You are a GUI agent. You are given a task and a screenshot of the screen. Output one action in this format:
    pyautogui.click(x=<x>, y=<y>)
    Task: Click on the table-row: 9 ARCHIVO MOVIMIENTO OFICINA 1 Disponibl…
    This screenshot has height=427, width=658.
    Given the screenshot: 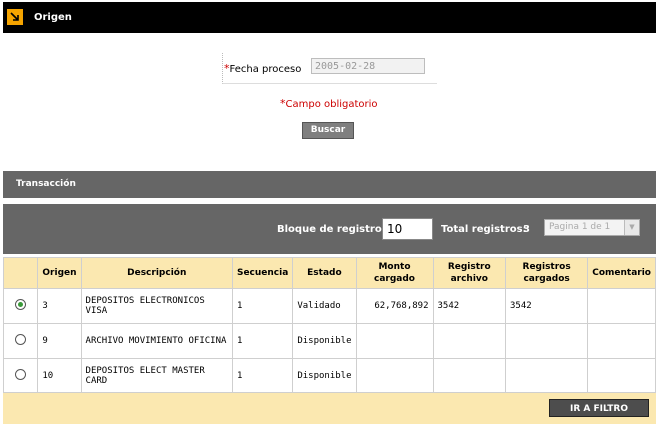 What is the action you would take?
    pyautogui.click(x=329, y=341)
    